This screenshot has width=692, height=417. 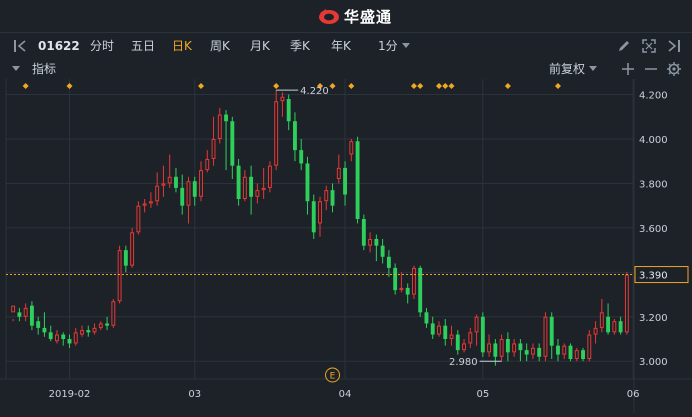 I want to click on collapse-panel-icon, so click(x=674, y=46).